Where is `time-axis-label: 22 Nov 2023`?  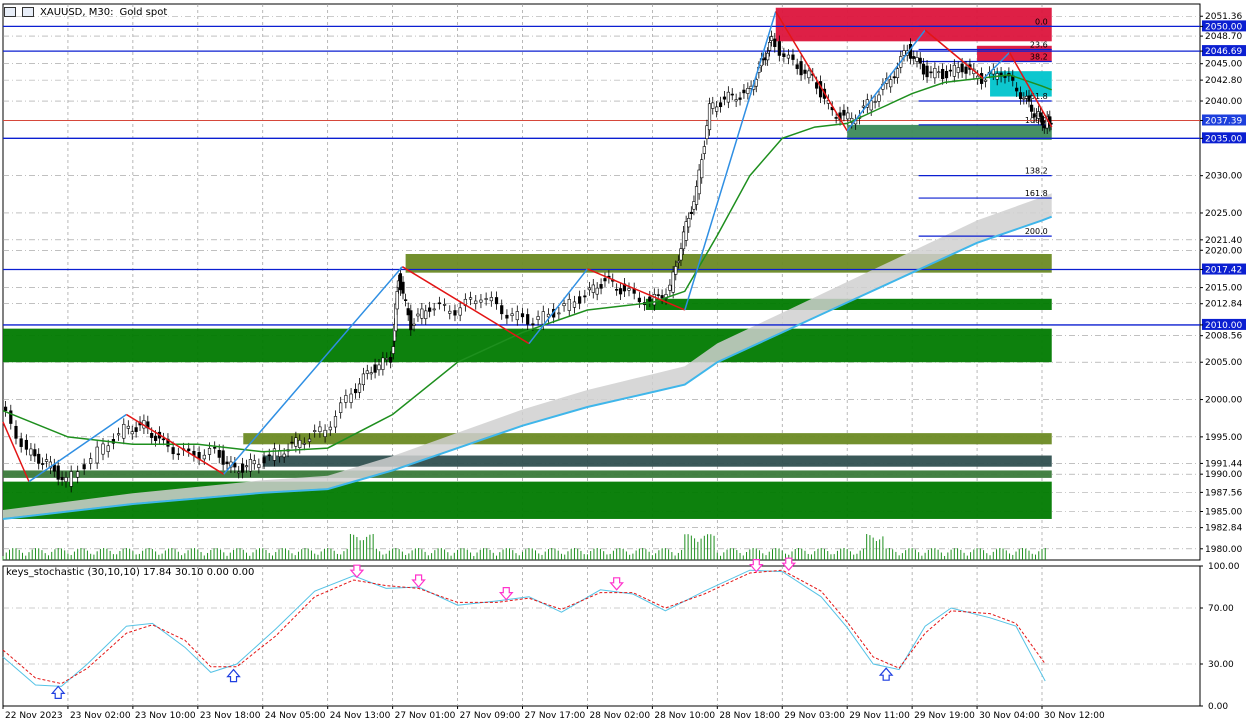 time-axis-label: 22 Nov 2023 is located at coordinates (34, 716).